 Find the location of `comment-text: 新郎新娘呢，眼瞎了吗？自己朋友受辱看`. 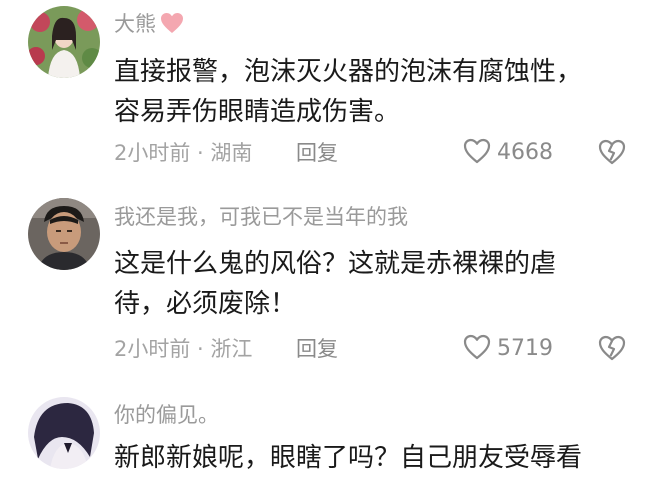

comment-text: 新郎新娘呢，眼瞎了吗？自己朋友受辱看 is located at coordinates (374, 458).